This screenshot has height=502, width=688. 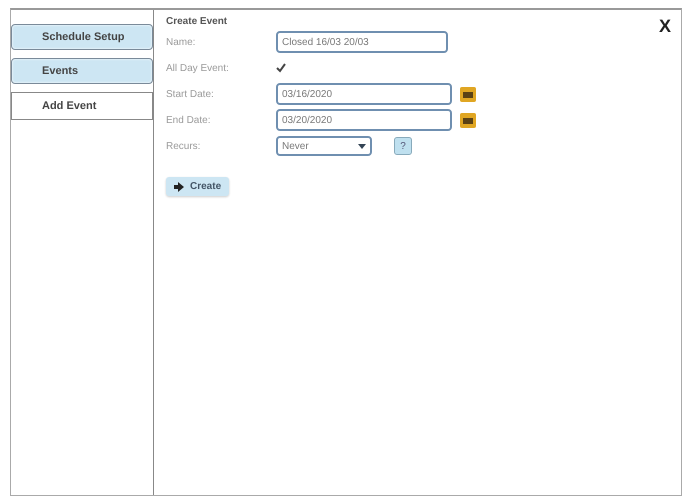 I want to click on field-label: Start Date:, so click(x=190, y=94).